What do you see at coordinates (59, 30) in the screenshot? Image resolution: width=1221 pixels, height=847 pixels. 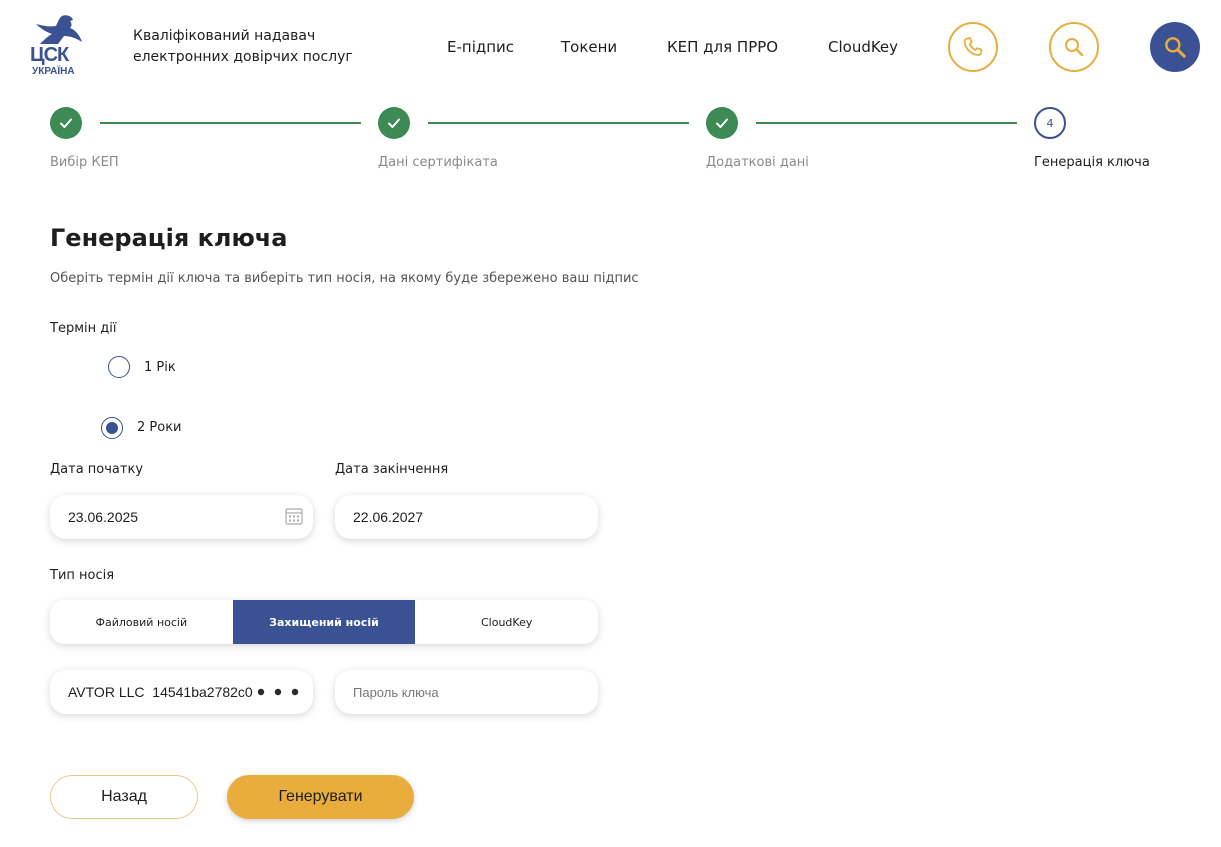 I see `eagle-icon` at bounding box center [59, 30].